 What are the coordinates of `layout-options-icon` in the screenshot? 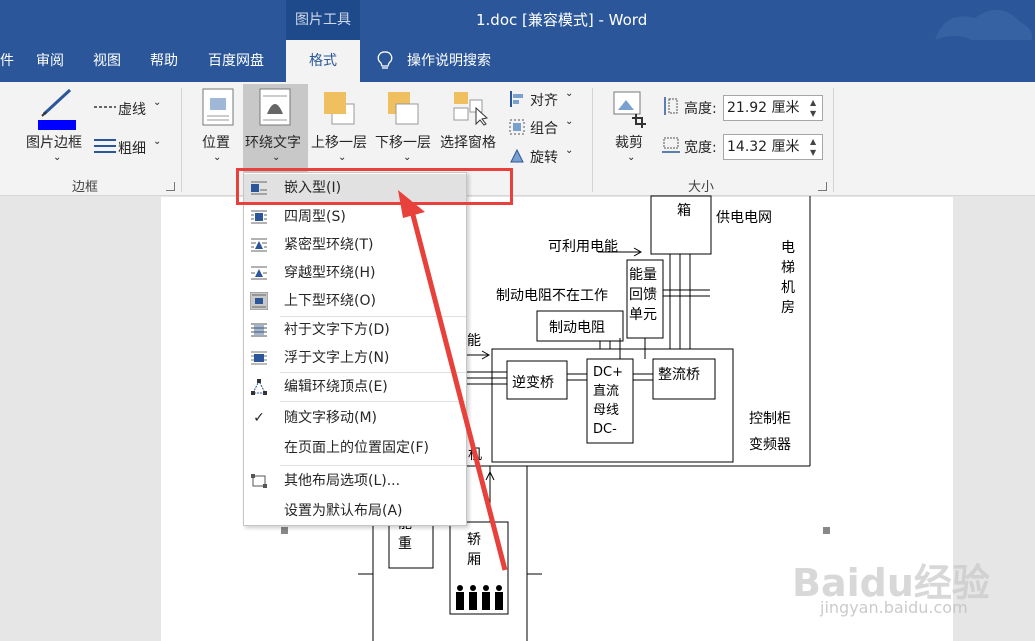 It's located at (259, 481).